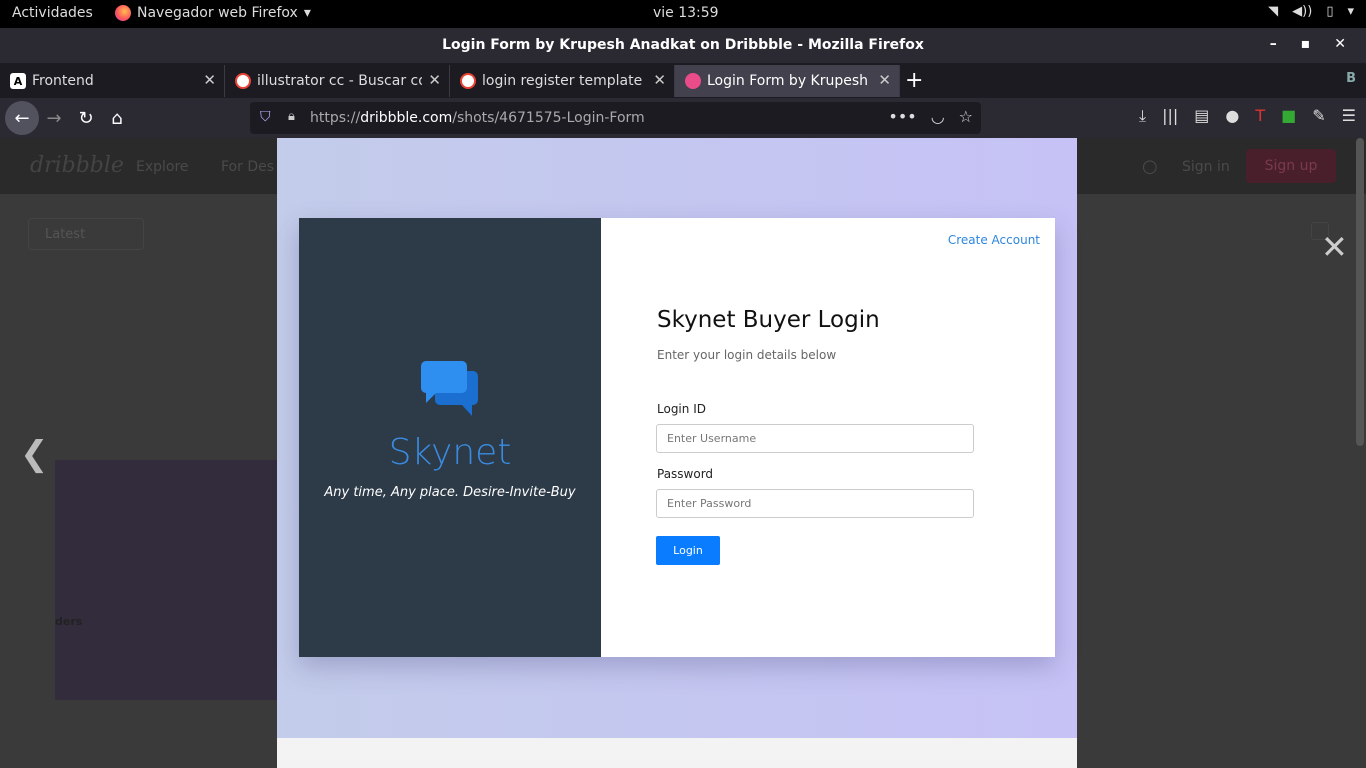 The image size is (1366, 768). What do you see at coordinates (1201, 116) in the screenshot?
I see `sidebar-icon: ▤` at bounding box center [1201, 116].